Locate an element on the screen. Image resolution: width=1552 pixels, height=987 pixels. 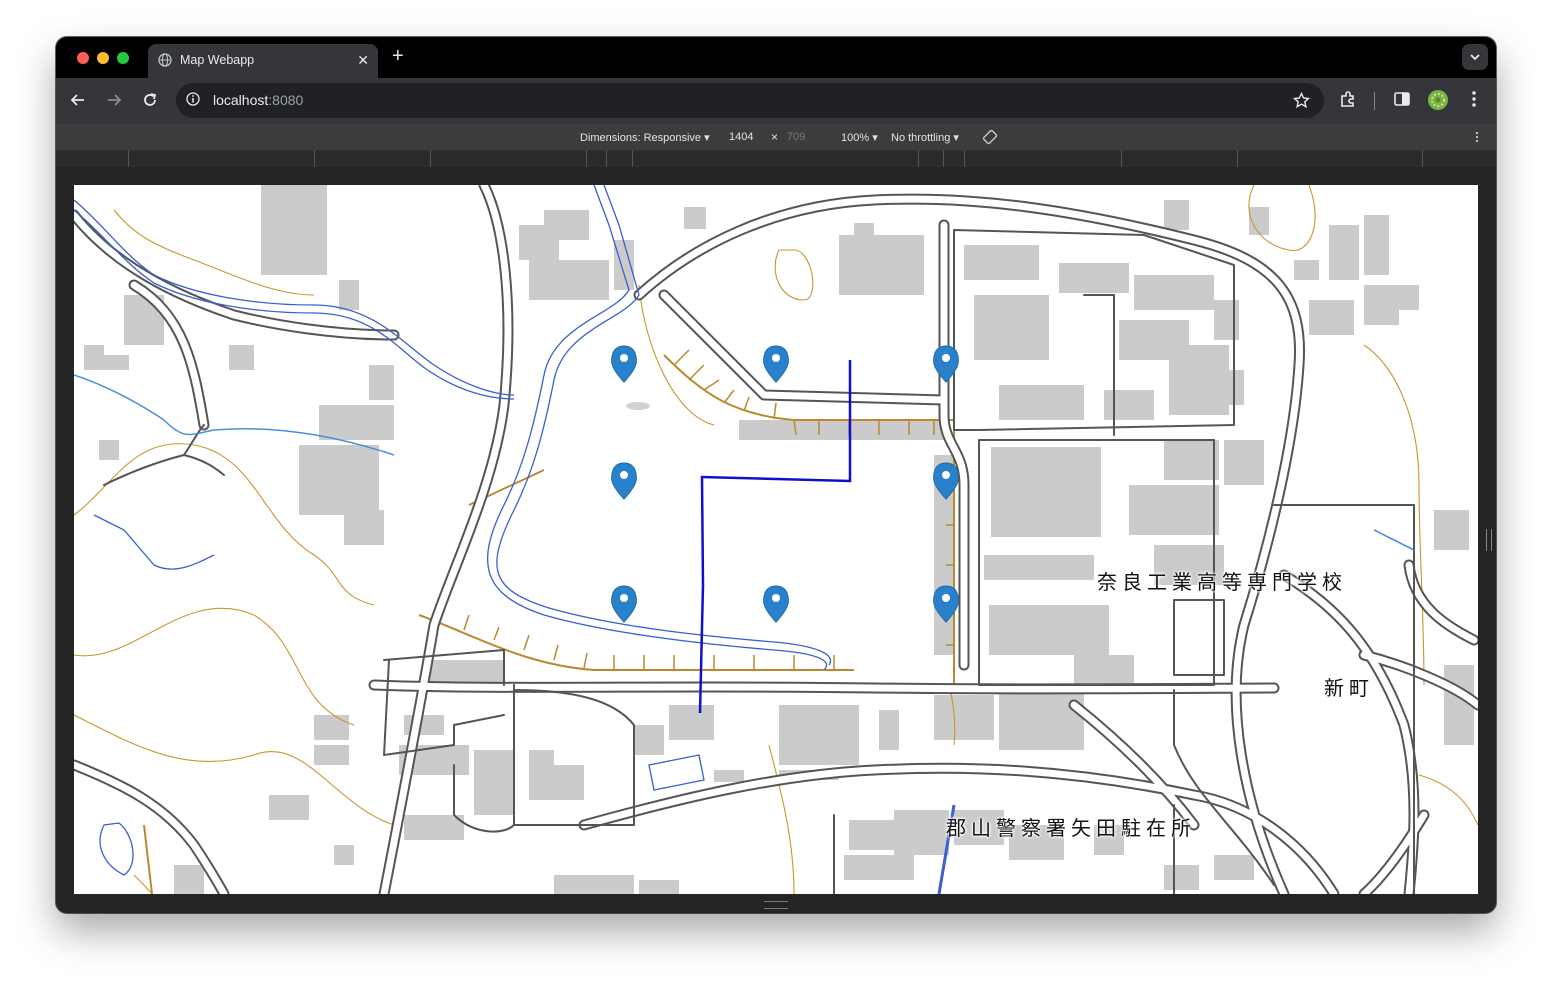
map-markers is located at coordinates (785, 484).